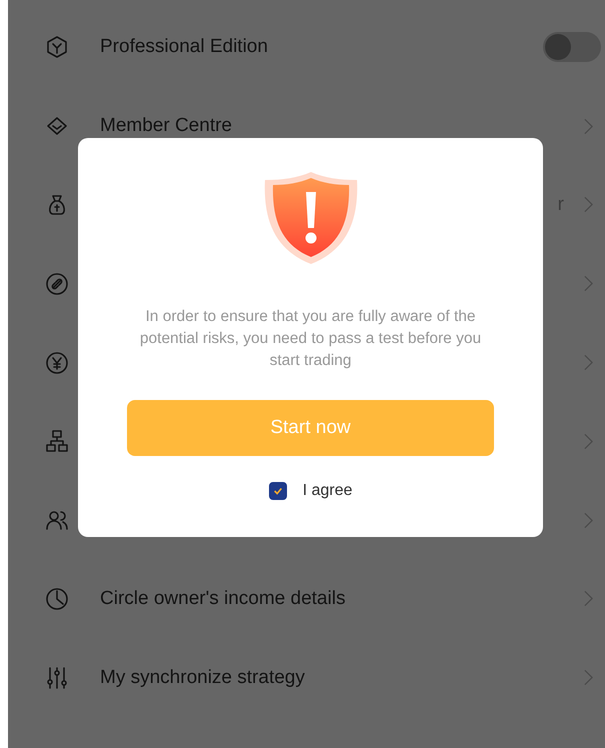 This screenshot has height=748, width=605. Describe the element at coordinates (310, 339) in the screenshot. I see `warning-message: In order to ensure that you are fully aware of the potential risks, you need to pass a test before you start trading` at that location.